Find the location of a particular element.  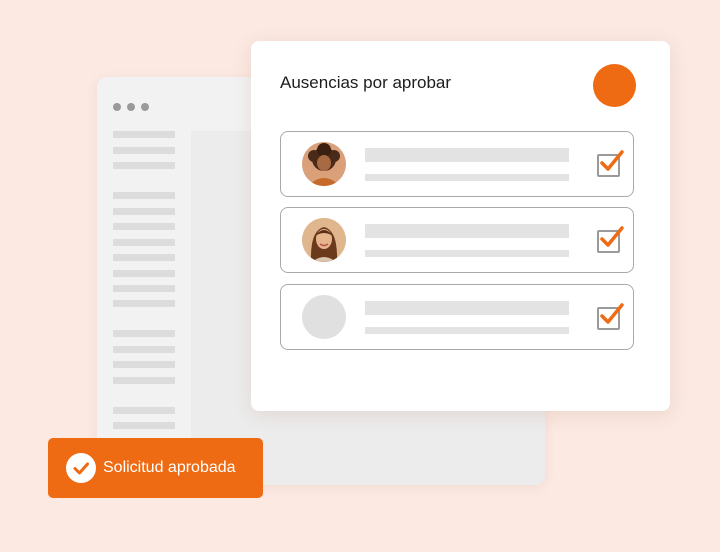

placeholder-avatar is located at coordinates (324, 317).